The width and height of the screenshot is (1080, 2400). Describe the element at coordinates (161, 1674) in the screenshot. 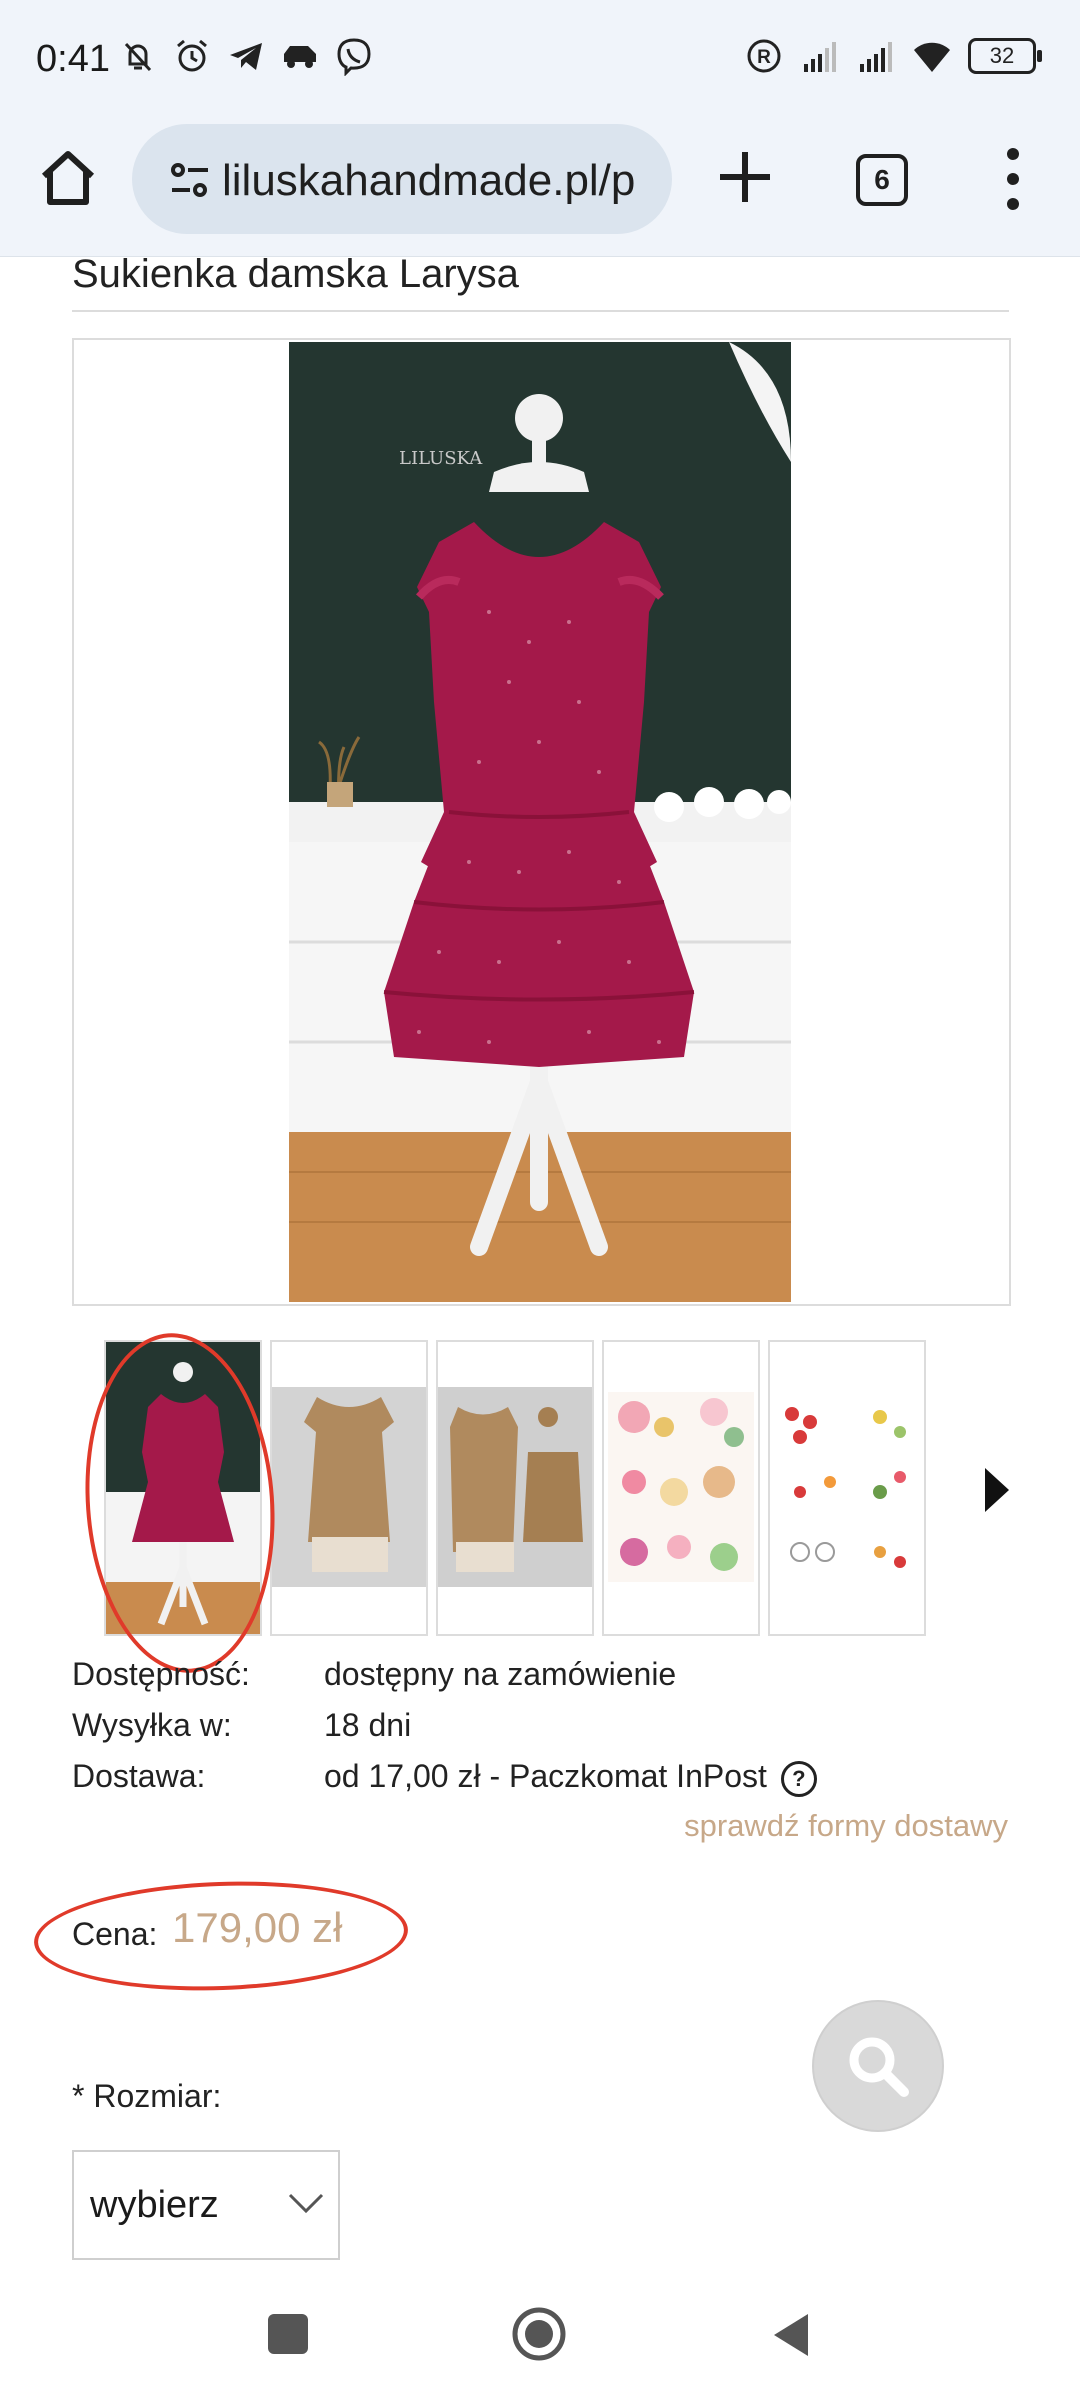

I see `availability-label: Dostępność:` at that location.